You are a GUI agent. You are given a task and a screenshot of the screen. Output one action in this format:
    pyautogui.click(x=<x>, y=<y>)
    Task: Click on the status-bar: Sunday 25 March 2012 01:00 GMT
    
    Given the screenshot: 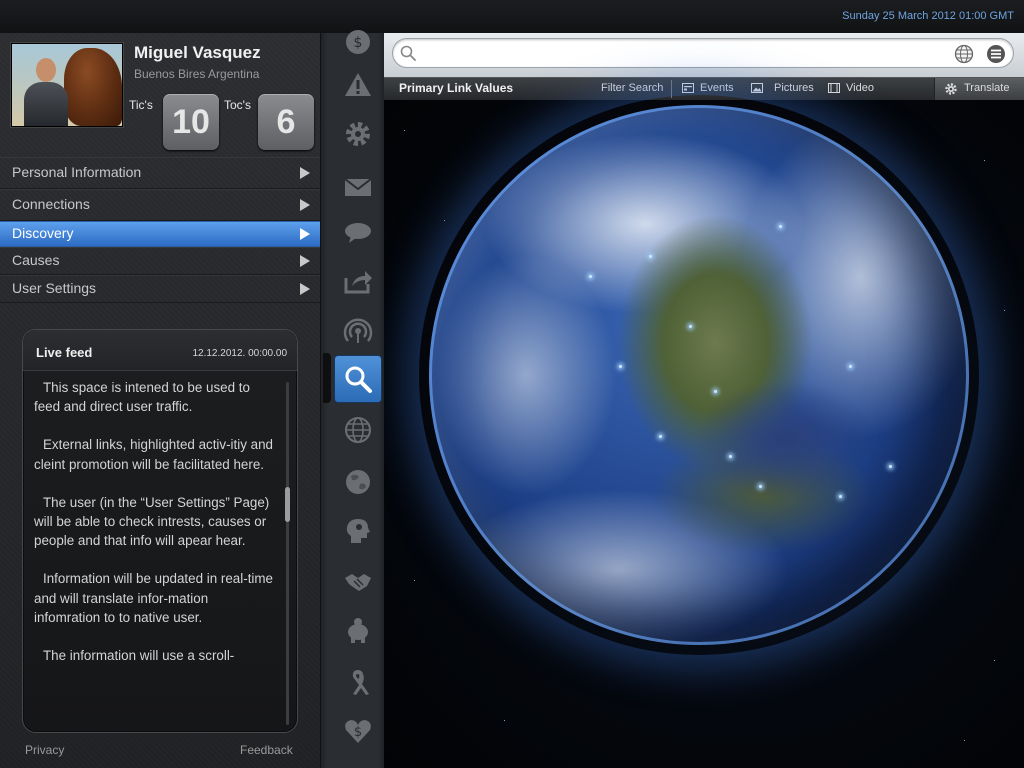 What is the action you would take?
    pyautogui.click(x=512, y=17)
    